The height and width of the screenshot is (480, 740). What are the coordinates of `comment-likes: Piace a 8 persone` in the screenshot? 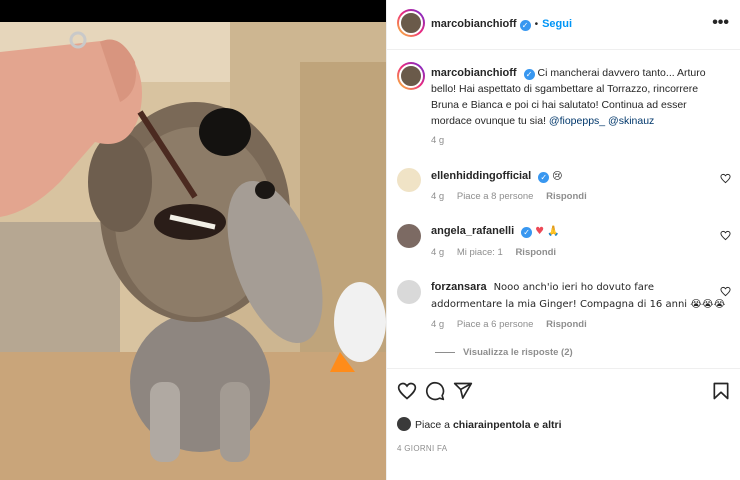 It's located at (495, 196).